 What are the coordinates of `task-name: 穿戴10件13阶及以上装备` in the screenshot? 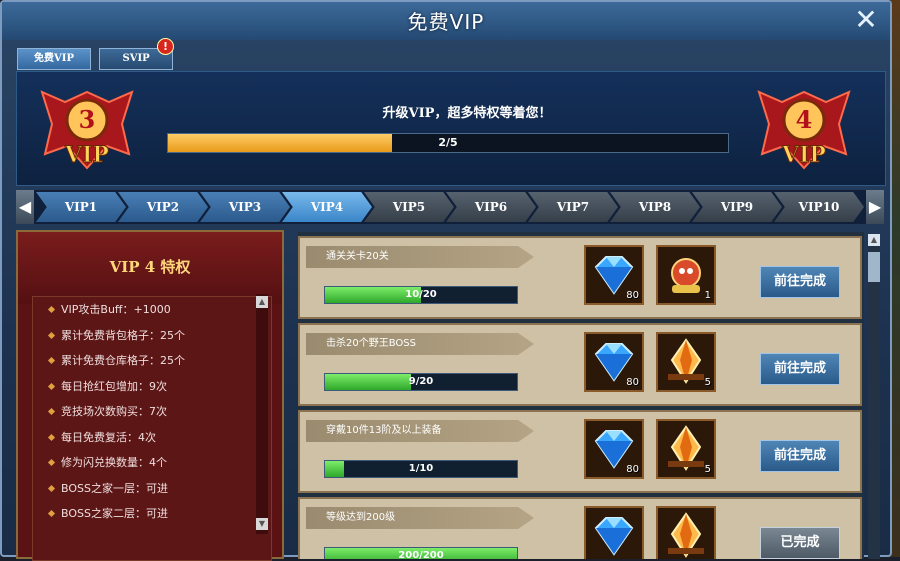 It's located at (420, 431).